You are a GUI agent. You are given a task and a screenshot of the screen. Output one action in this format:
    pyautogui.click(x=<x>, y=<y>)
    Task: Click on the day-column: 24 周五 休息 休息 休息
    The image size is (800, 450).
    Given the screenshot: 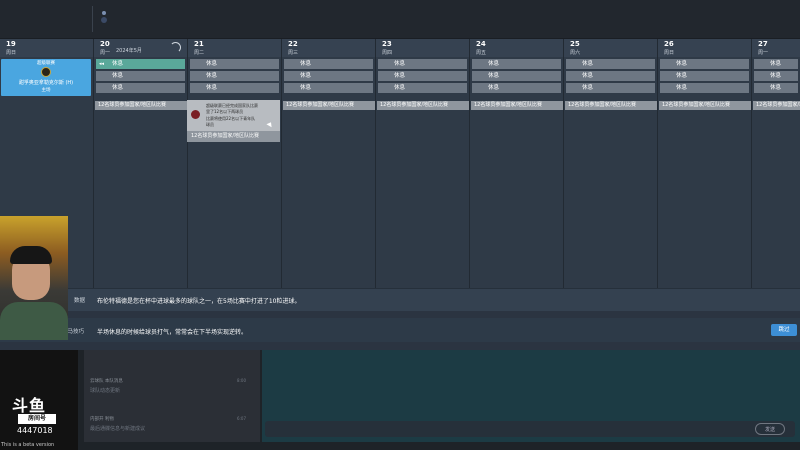 What is the action you would take?
    pyautogui.click(x=517, y=163)
    